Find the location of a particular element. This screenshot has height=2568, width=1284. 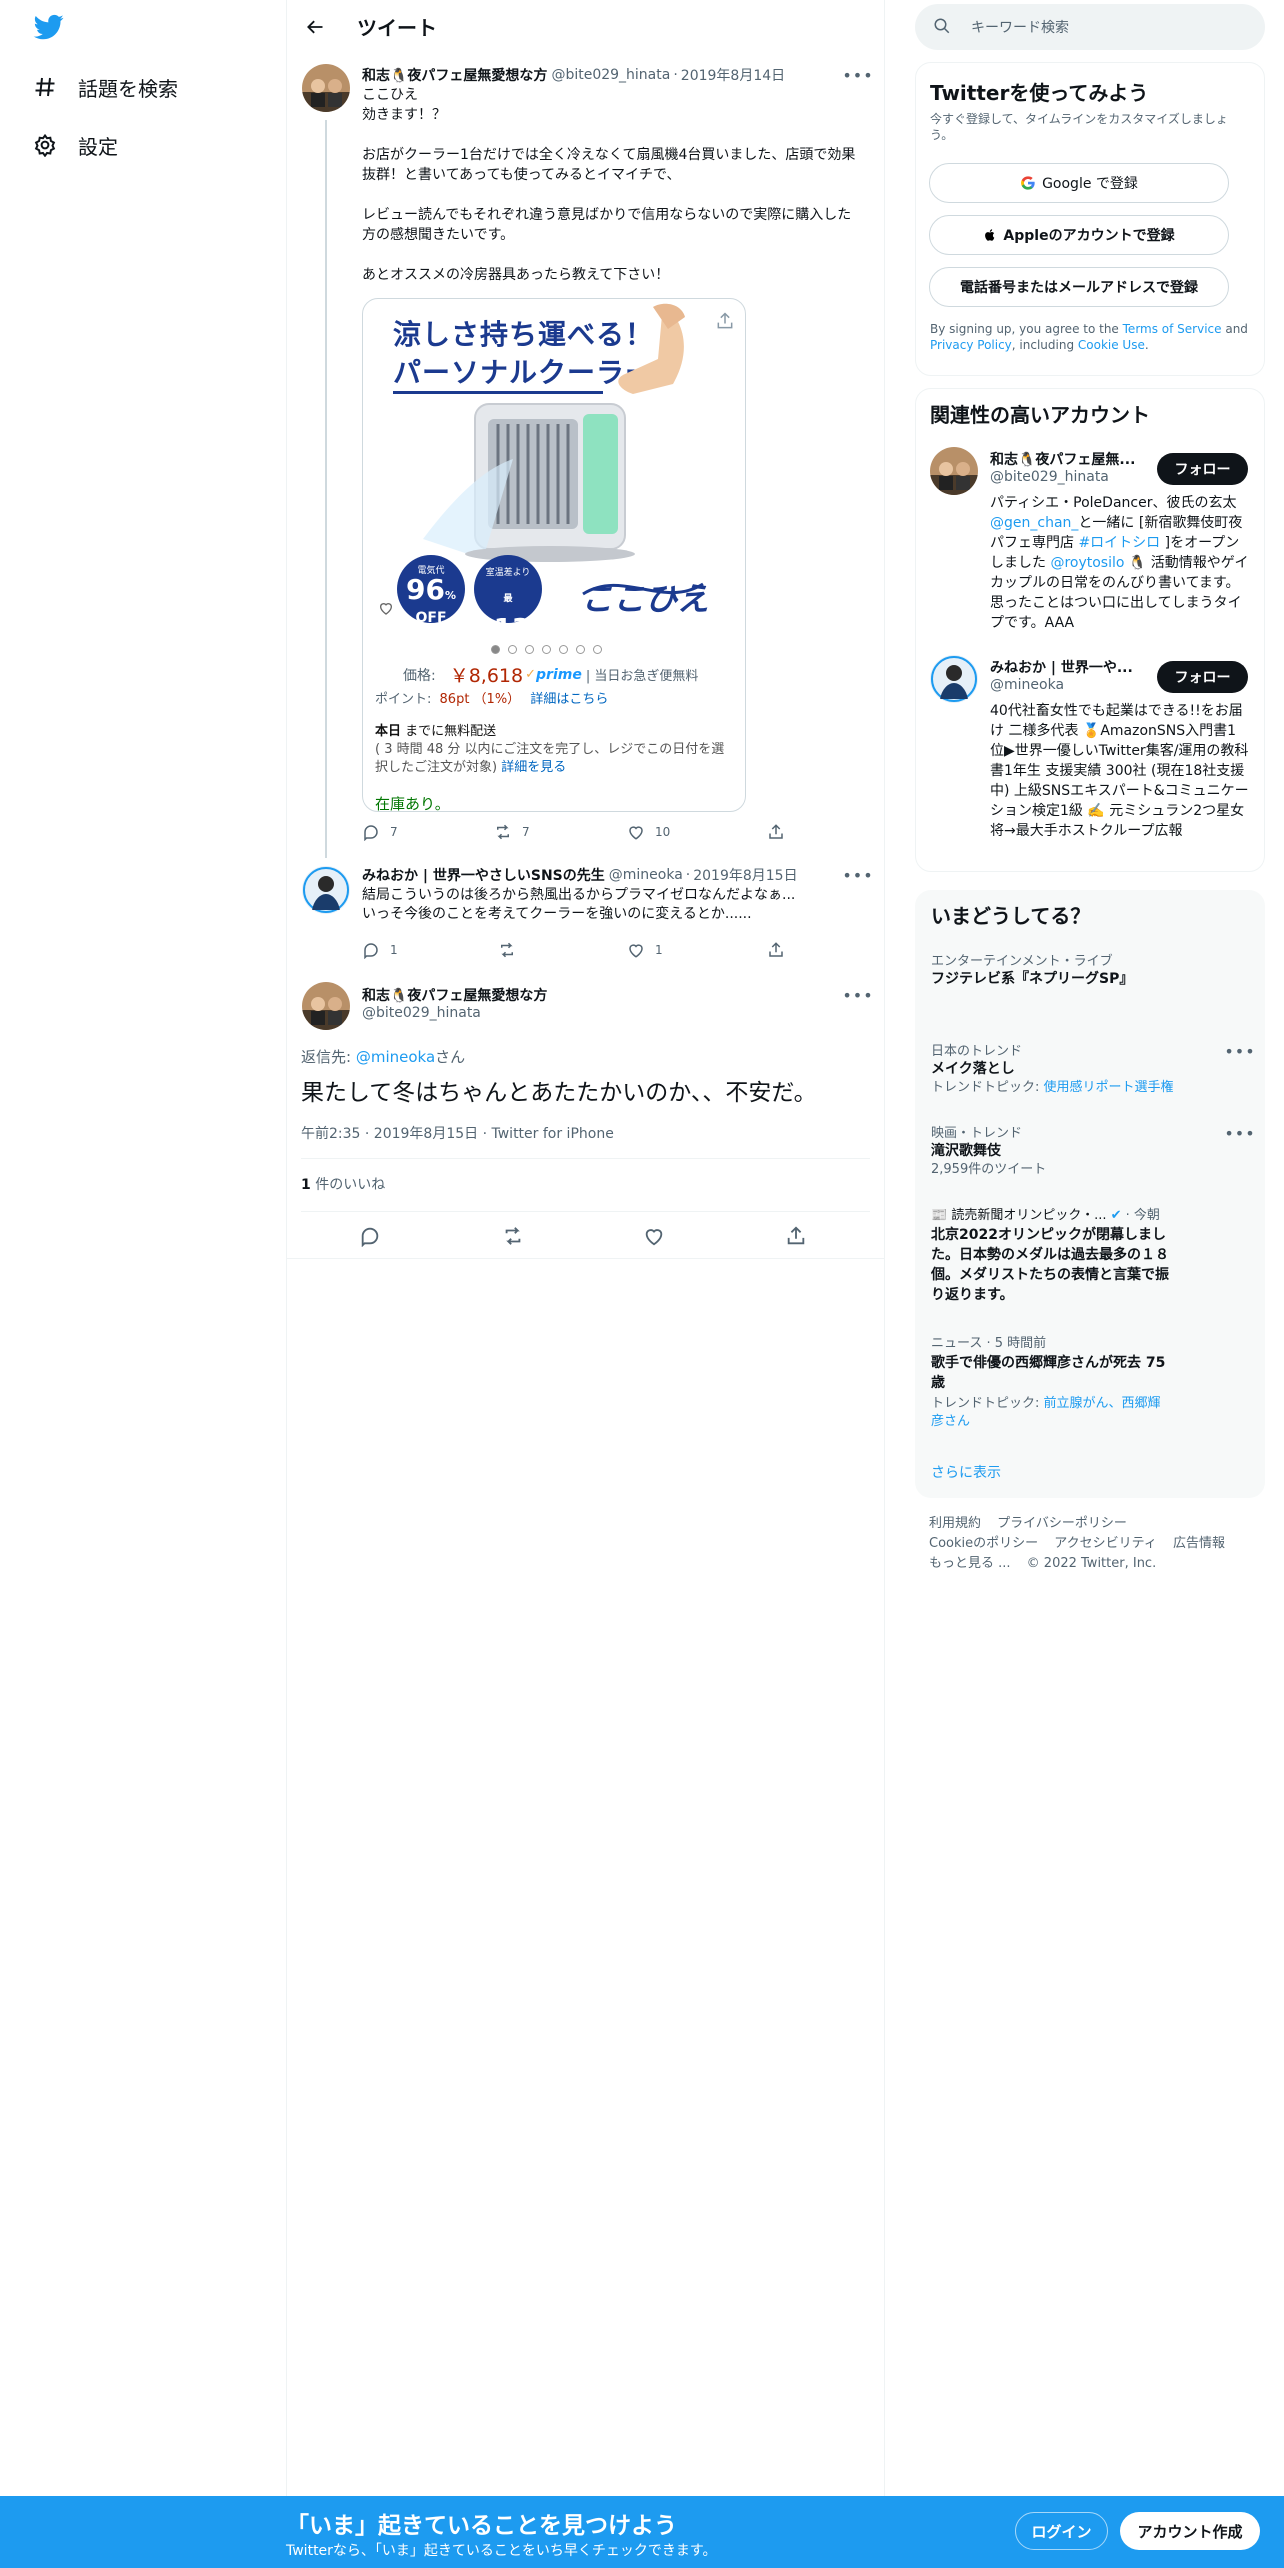

tweet2-author-name: みねおか | 世界一やさしいSNSの先生 is located at coordinates (483, 875).